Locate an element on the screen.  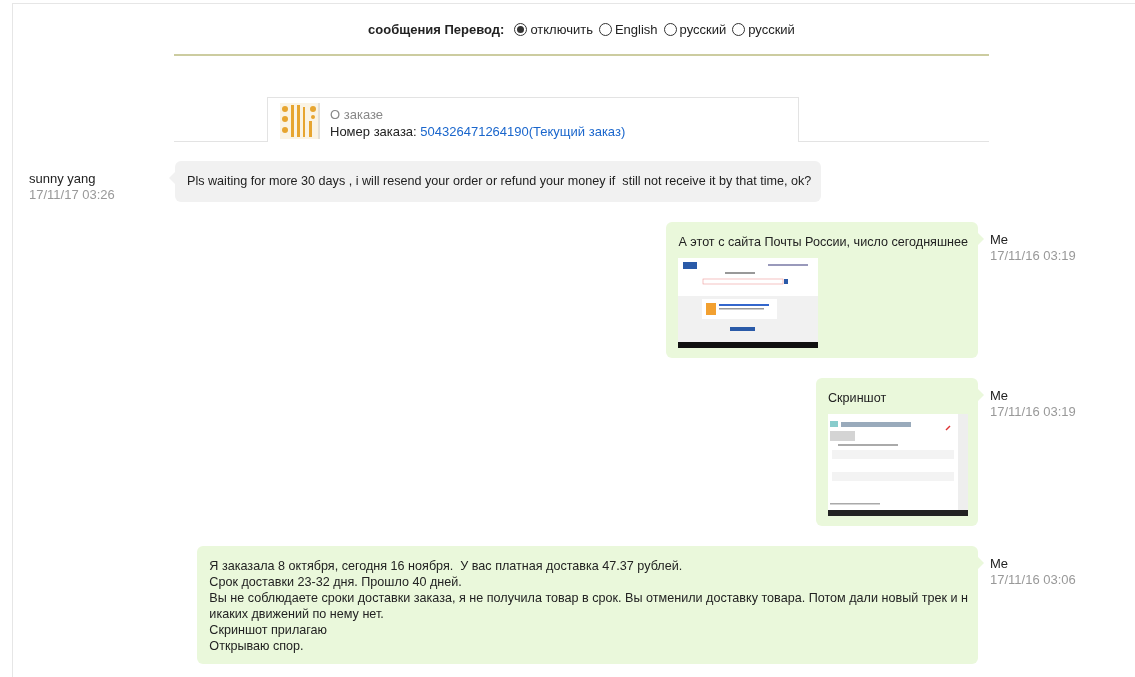
order-number-label: Номер заказа: is located at coordinates (373, 131).